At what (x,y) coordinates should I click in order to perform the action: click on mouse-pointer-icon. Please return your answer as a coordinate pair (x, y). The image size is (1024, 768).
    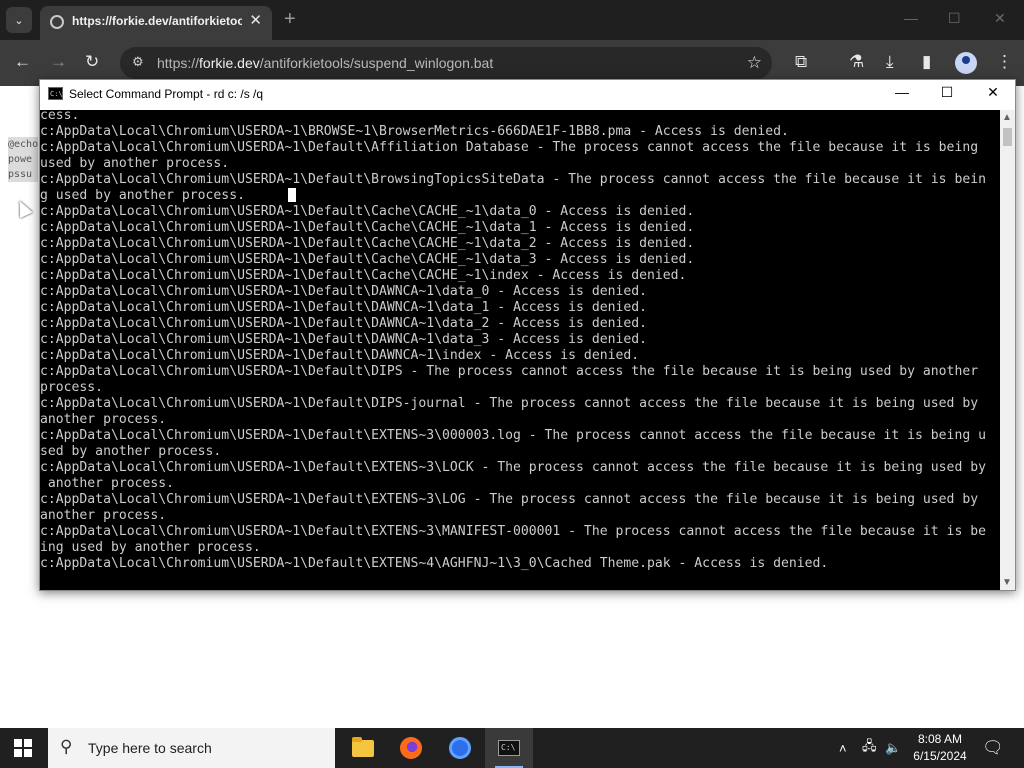
    Looking at the image, I should click on (23, 208).